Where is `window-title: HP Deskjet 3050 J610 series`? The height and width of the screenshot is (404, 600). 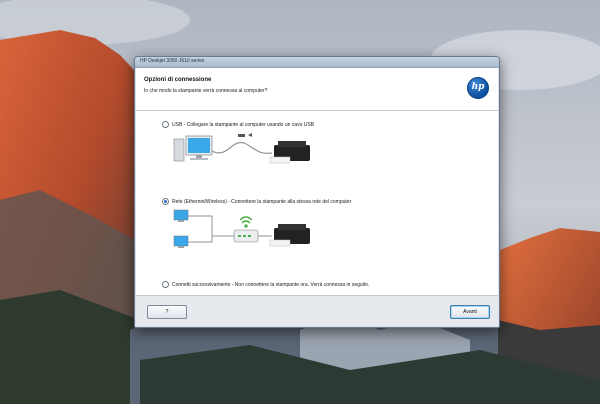 window-title: HP Deskjet 3050 J610 series is located at coordinates (172, 61).